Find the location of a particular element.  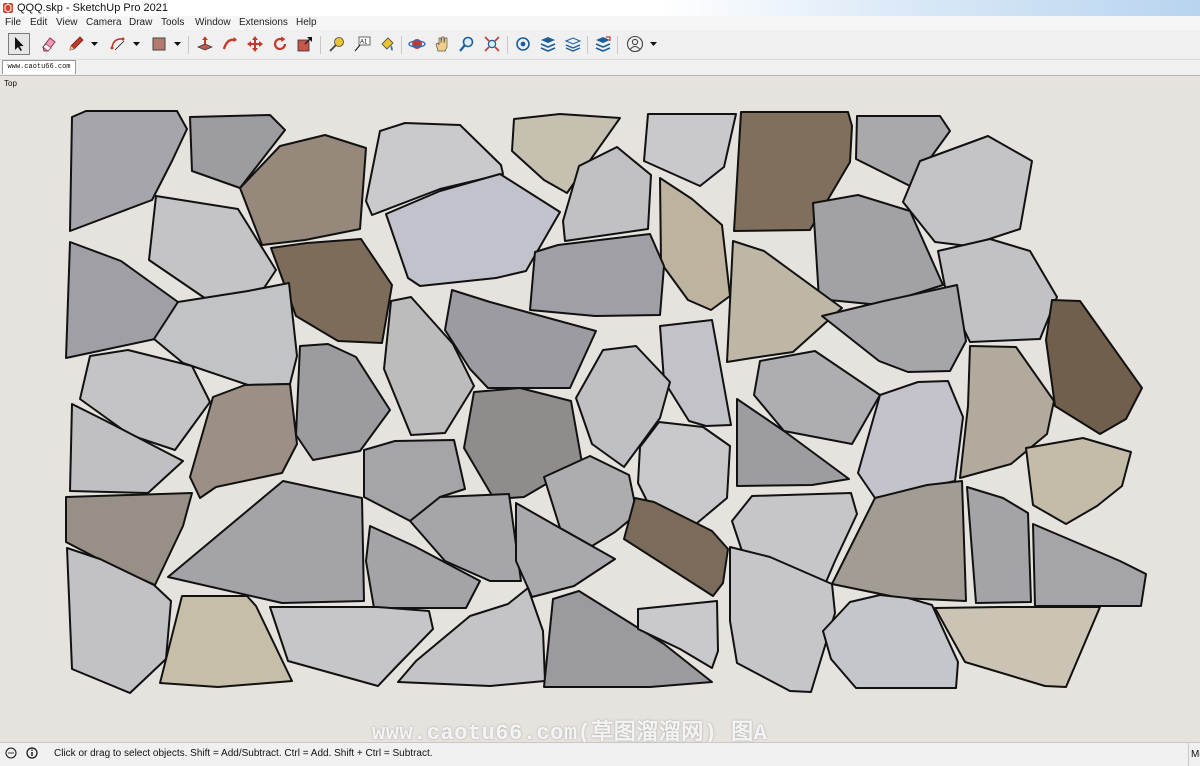

move-arrows-icon is located at coordinates (255, 44).